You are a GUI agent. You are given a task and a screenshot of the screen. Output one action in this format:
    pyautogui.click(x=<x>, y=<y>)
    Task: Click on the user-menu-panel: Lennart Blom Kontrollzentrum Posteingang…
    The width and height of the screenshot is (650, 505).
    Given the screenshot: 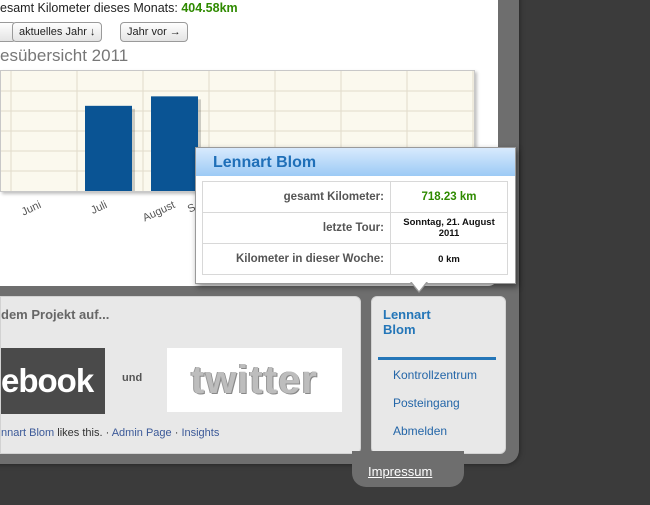 What is the action you would take?
    pyautogui.click(x=438, y=375)
    